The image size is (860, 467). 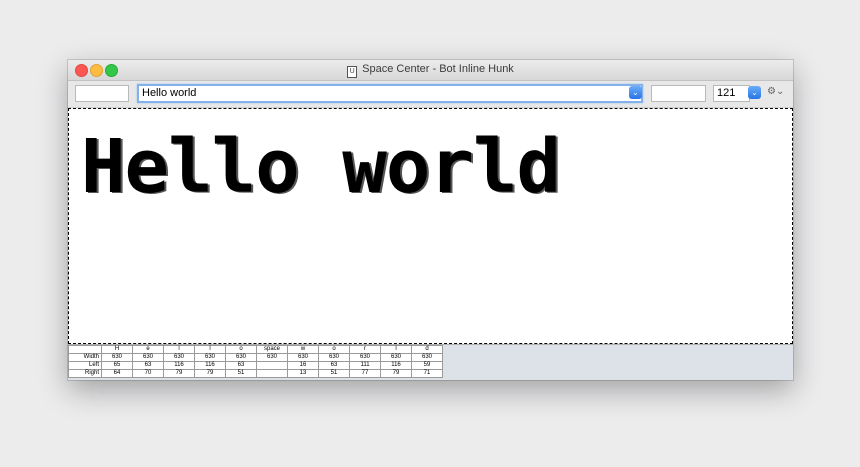 I want to click on glyph-name-cell: H, so click(x=117, y=349).